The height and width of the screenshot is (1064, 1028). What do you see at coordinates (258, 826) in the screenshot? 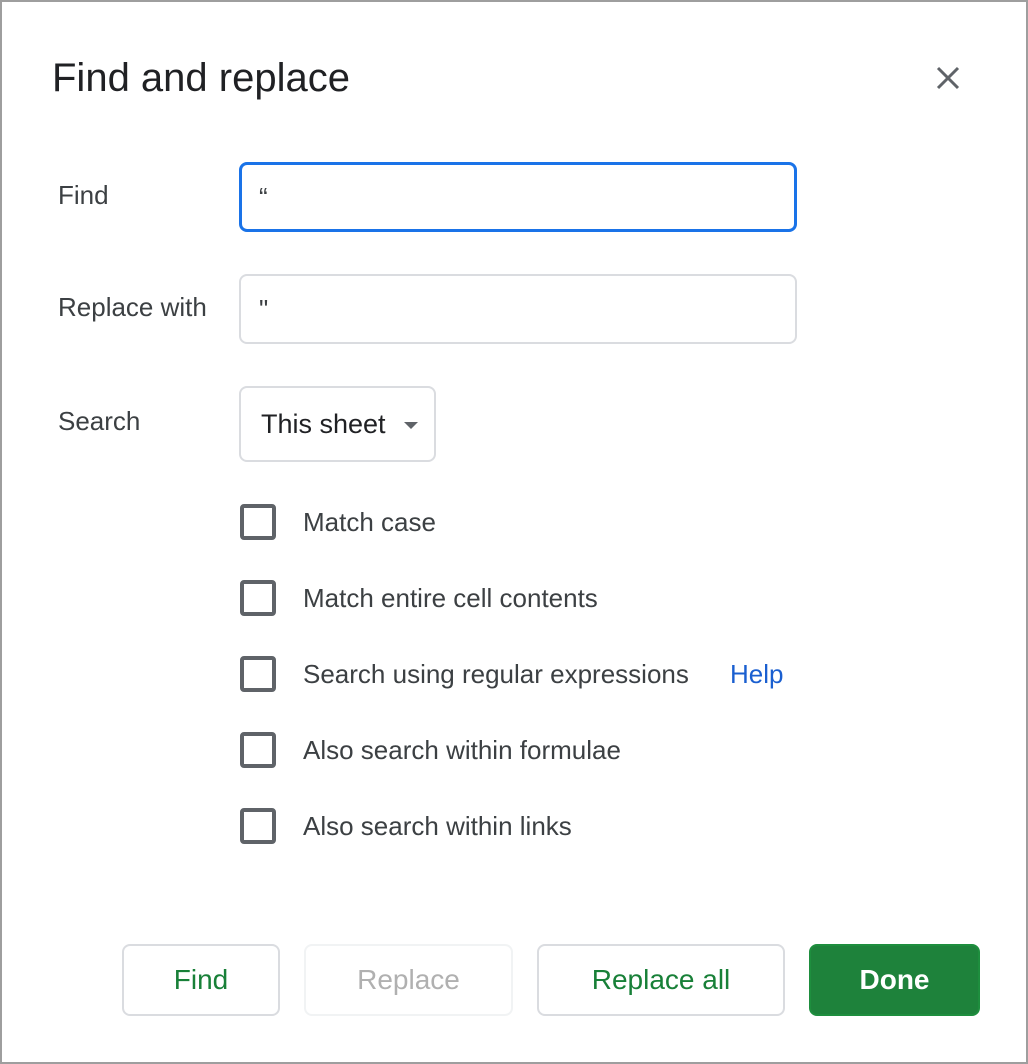
I see `links-checkbox` at bounding box center [258, 826].